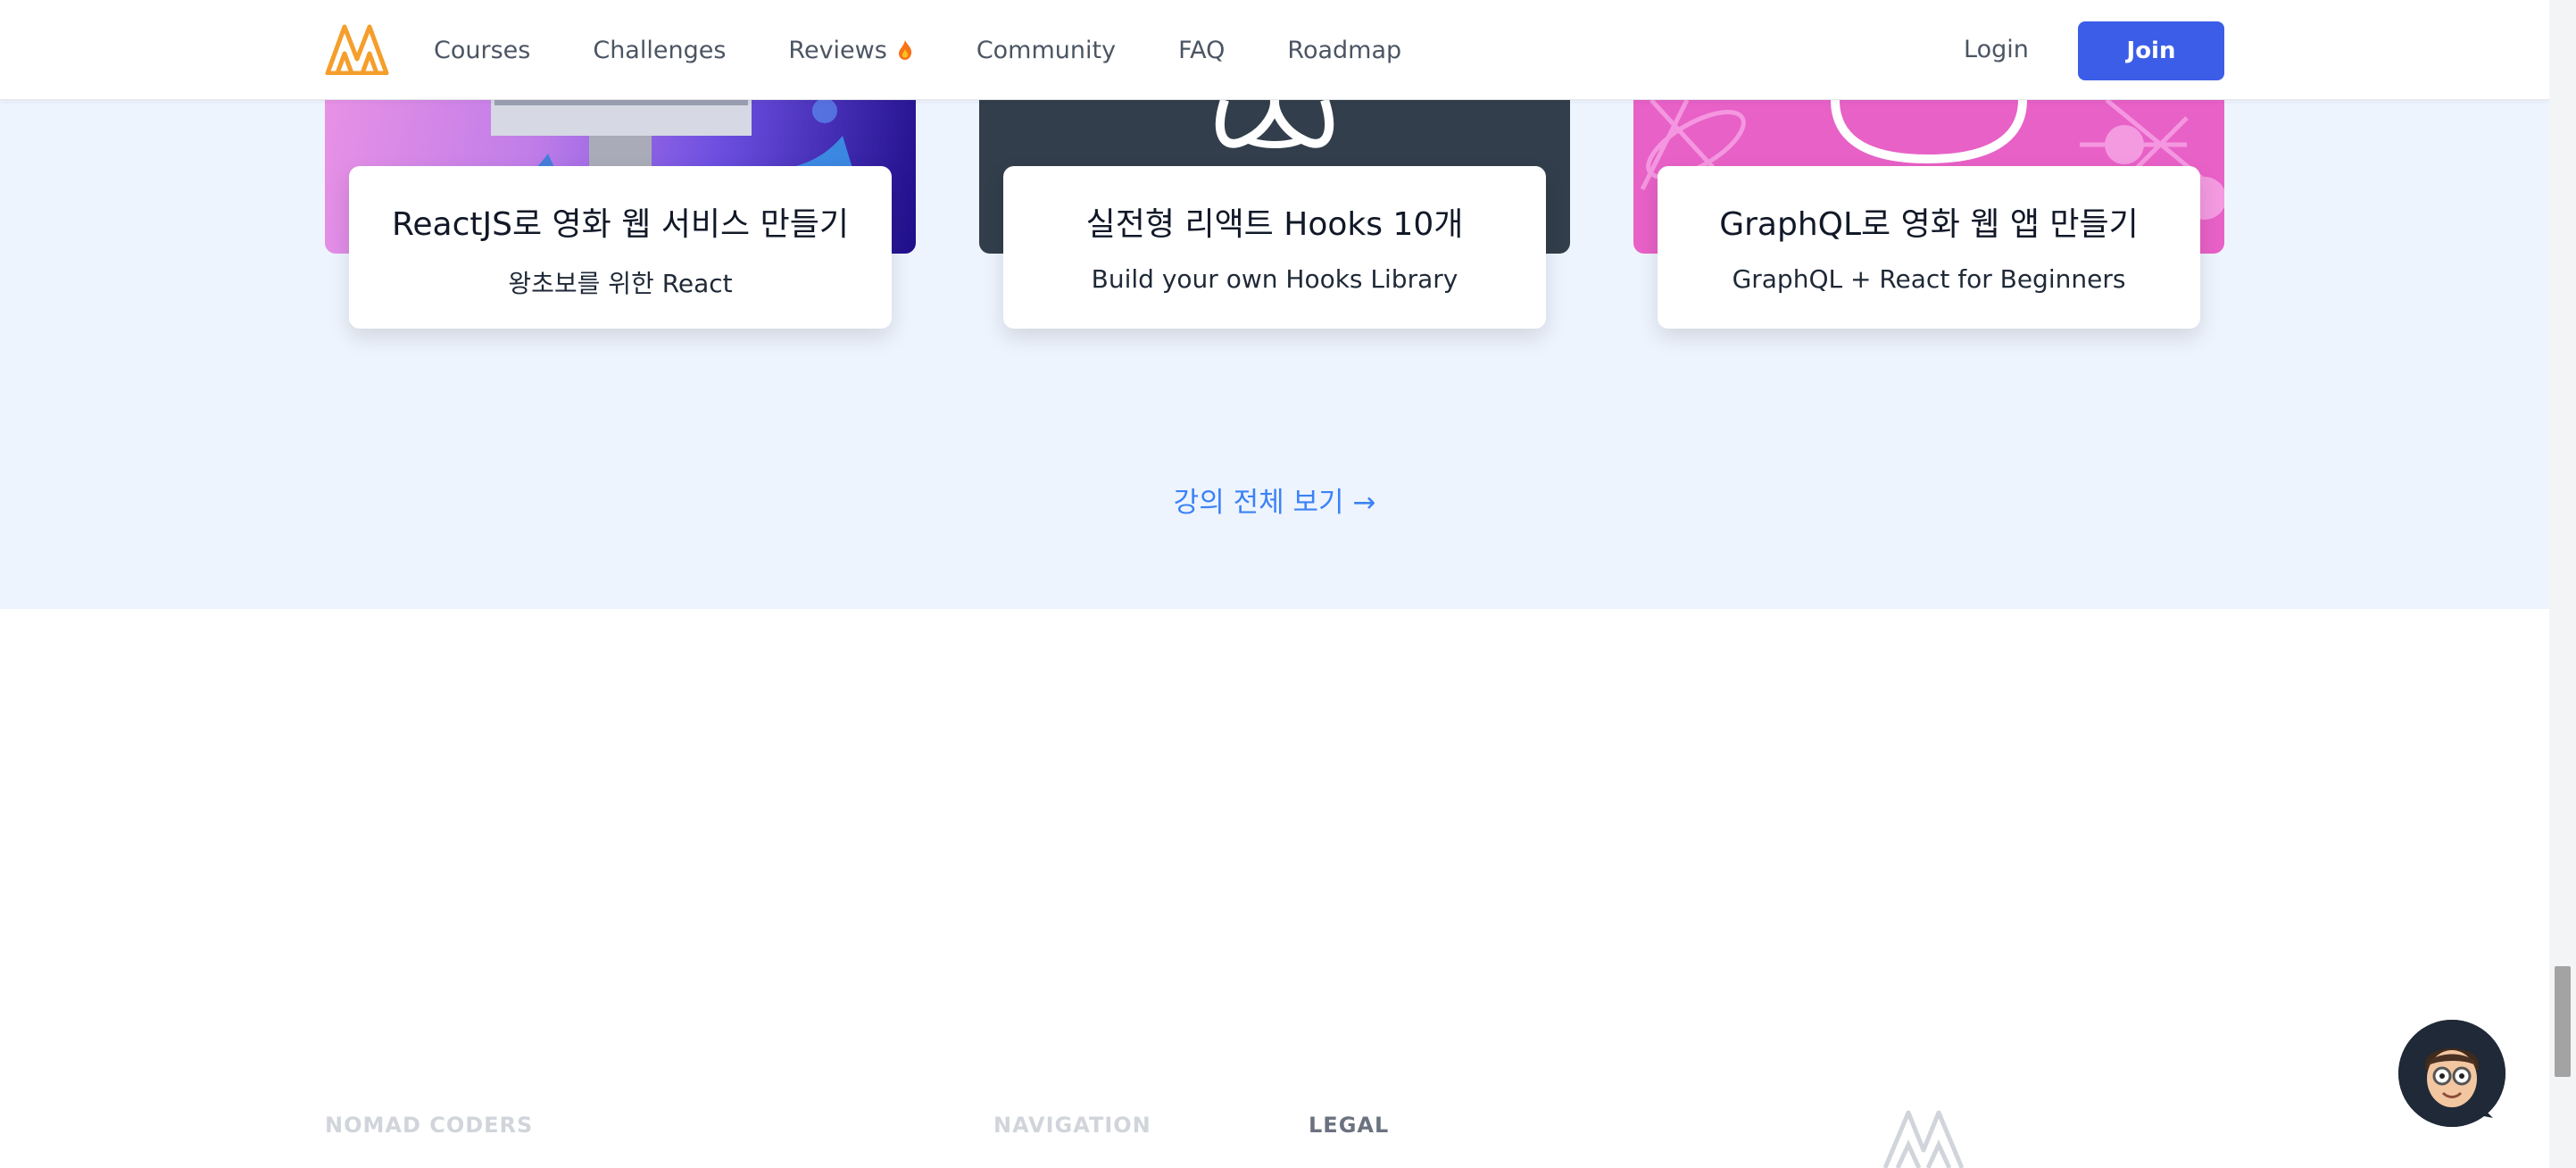  What do you see at coordinates (2563, 1021) in the screenshot?
I see `scrollbar-thumb` at bounding box center [2563, 1021].